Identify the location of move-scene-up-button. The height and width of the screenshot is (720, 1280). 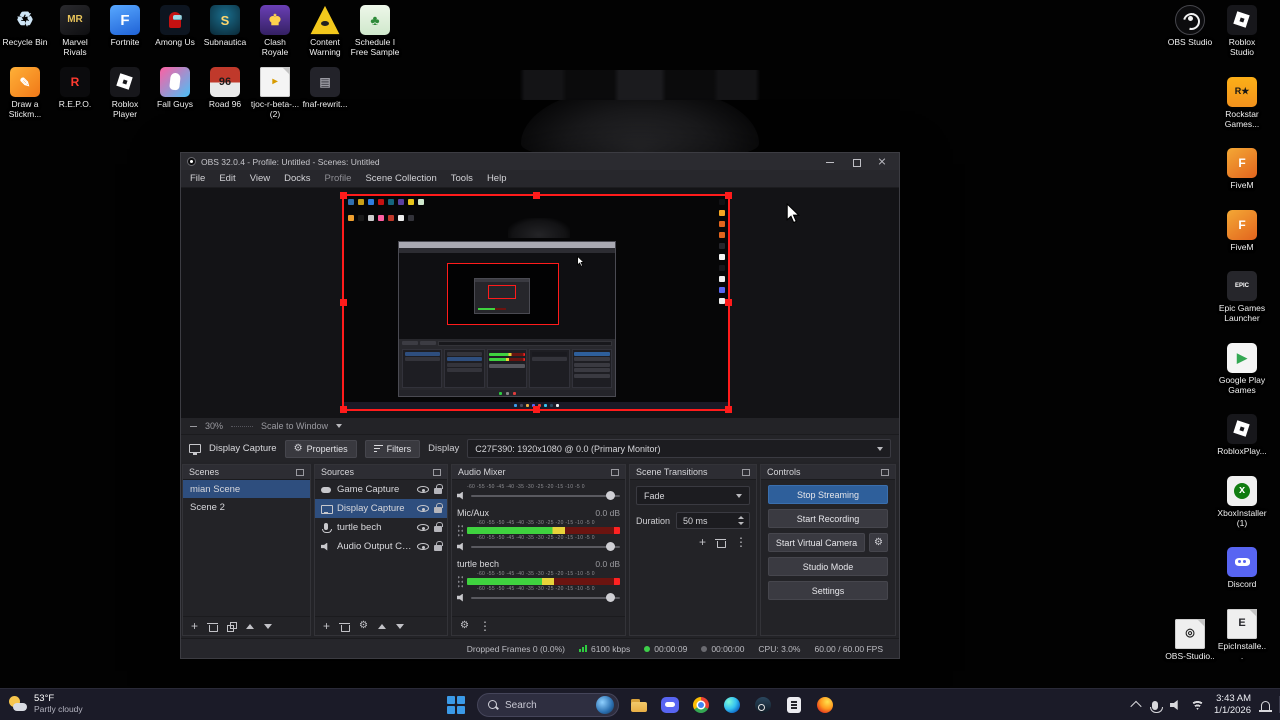
(250, 626).